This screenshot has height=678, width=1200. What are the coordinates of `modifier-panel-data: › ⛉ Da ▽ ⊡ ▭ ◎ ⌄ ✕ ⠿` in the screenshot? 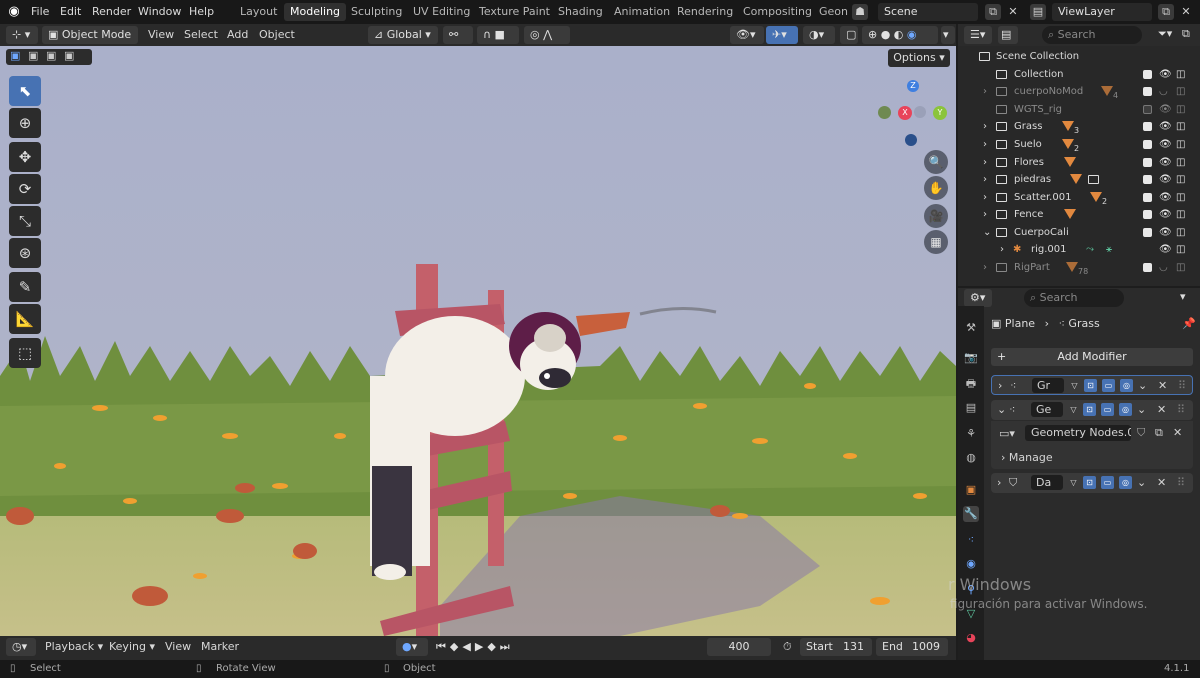 It's located at (1092, 483).